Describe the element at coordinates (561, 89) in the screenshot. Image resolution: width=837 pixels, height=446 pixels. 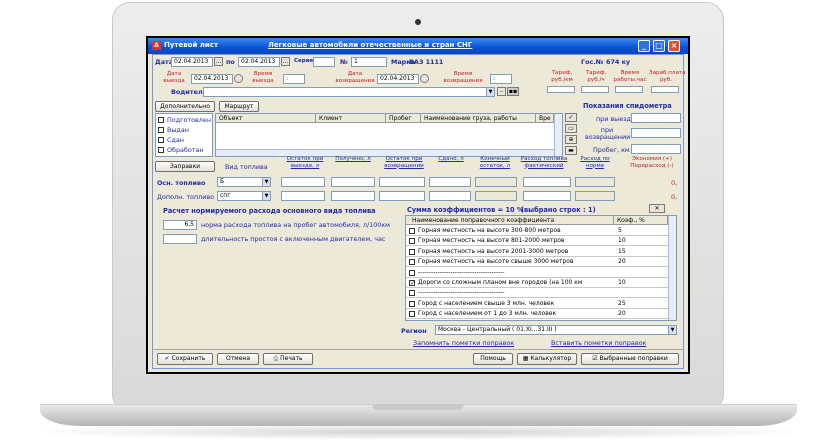
I see `tariff-km-input` at that location.